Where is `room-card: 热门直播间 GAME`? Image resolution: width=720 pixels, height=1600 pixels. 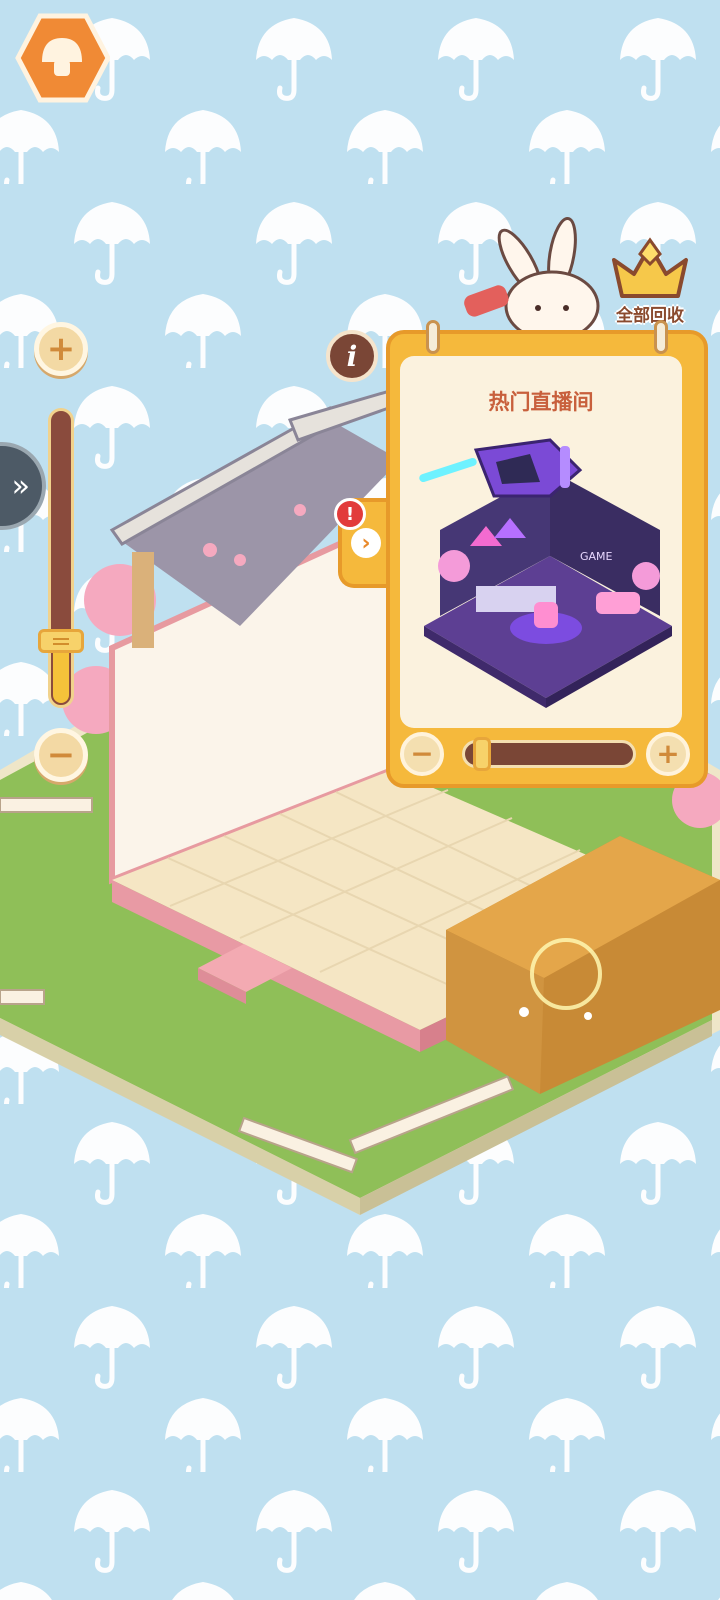 room-card: 热门直播间 GAME is located at coordinates (547, 554).